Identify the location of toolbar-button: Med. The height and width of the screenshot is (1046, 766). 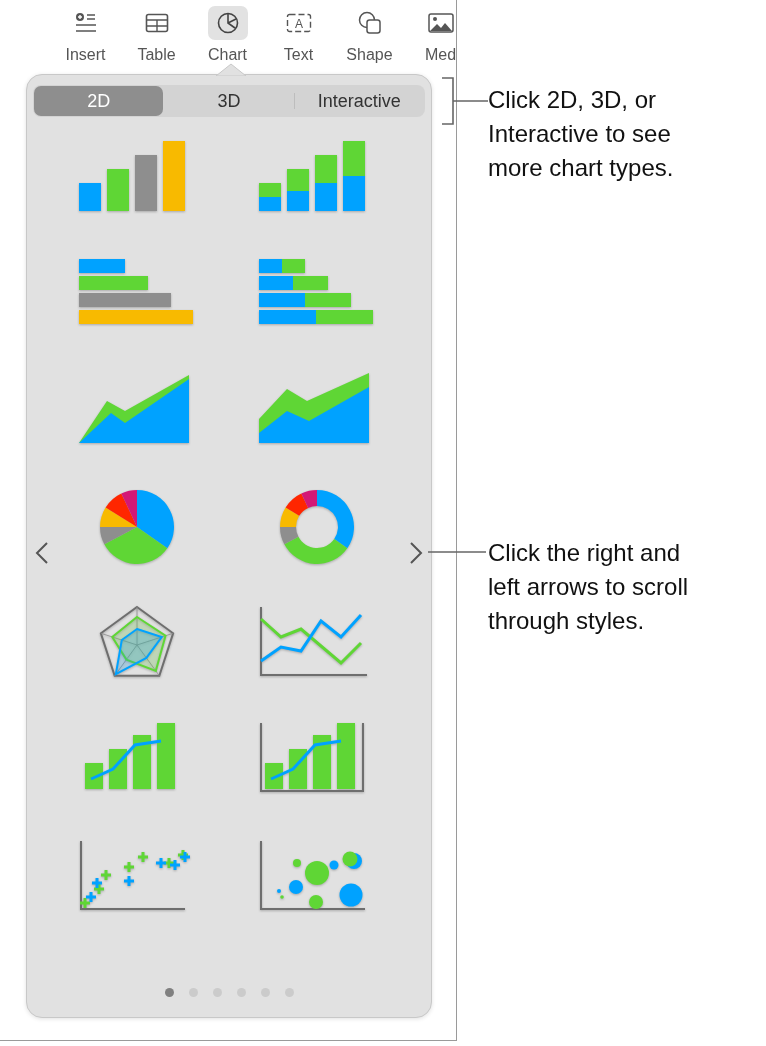
(430, 37).